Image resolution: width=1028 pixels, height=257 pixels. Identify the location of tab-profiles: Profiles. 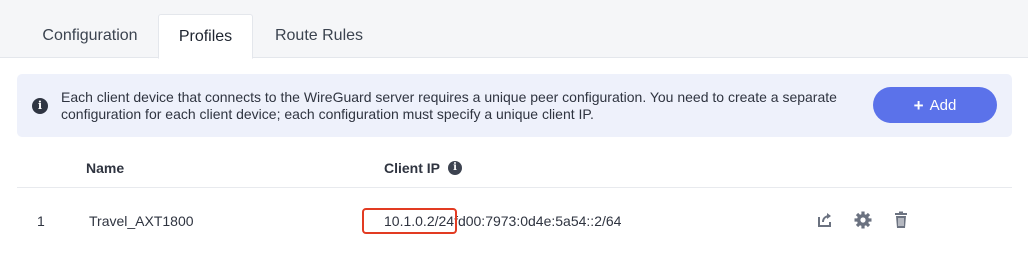
(205, 36).